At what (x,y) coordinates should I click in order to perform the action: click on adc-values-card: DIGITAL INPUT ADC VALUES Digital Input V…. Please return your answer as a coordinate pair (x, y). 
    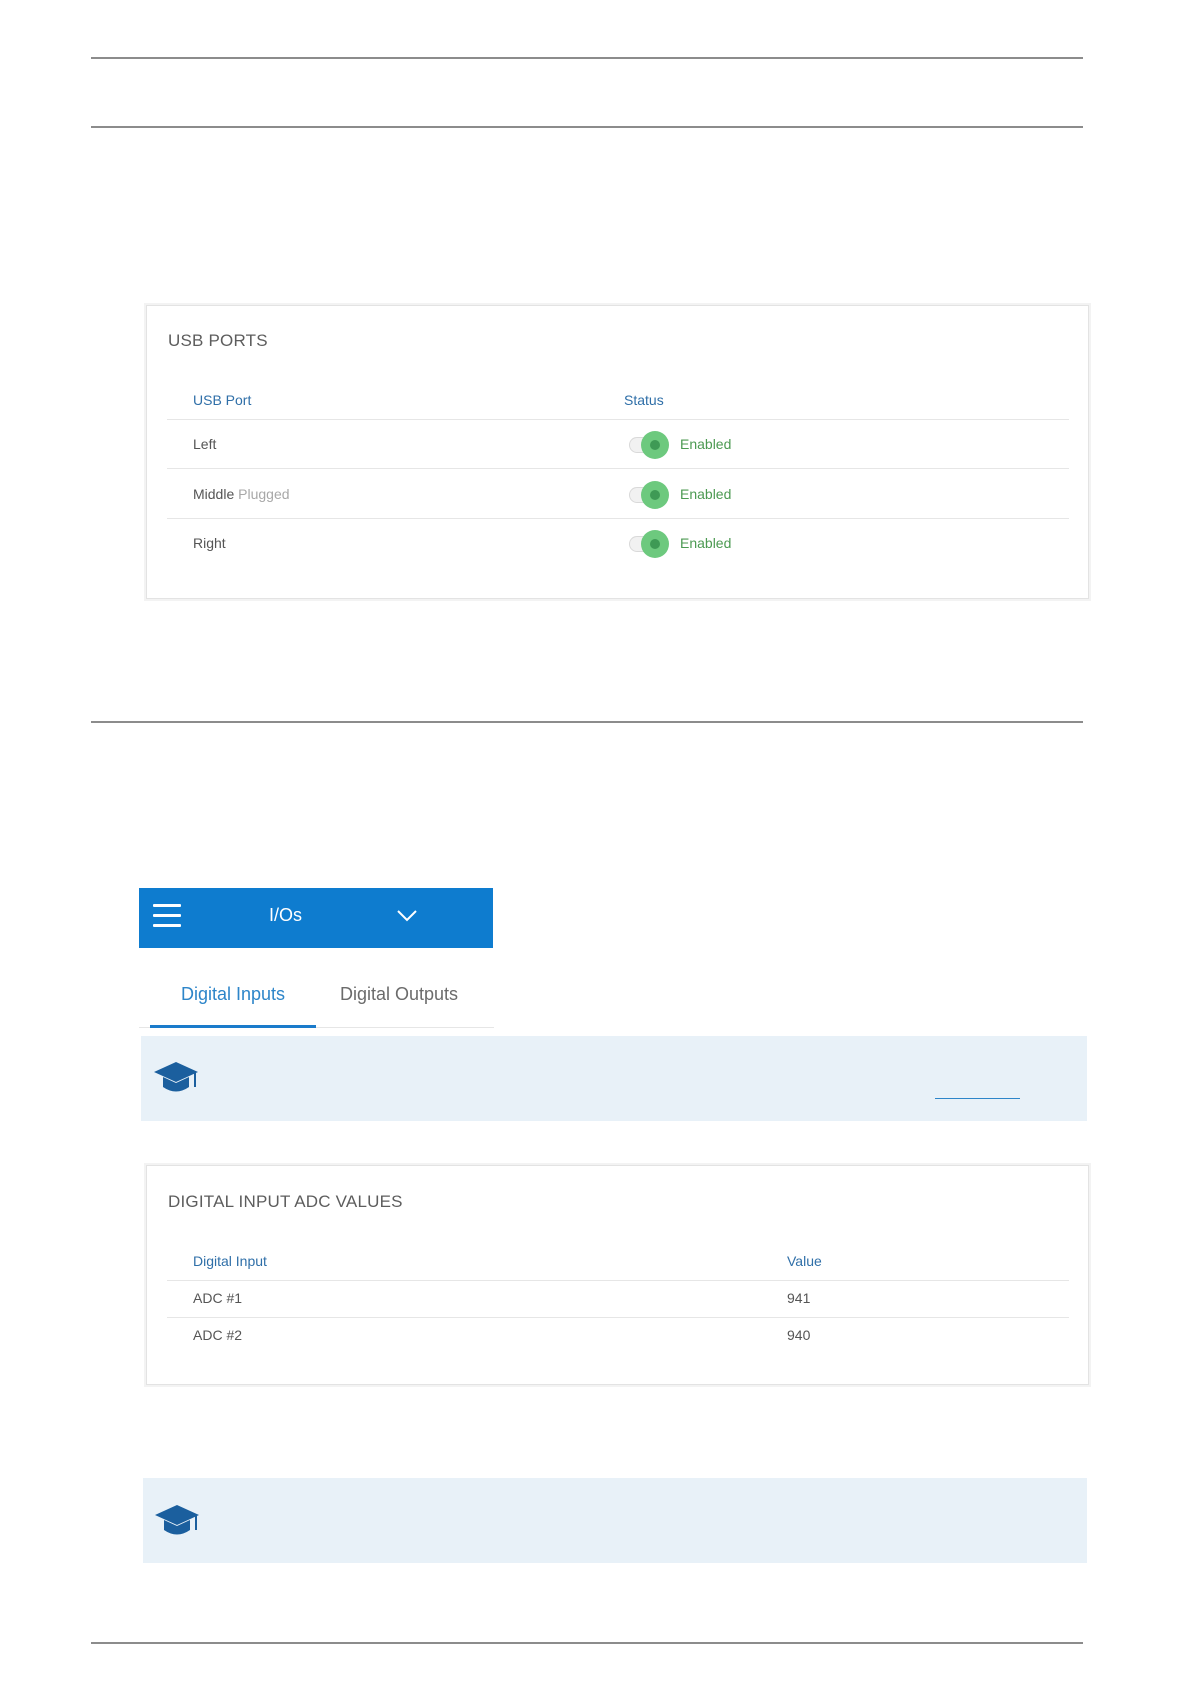
    Looking at the image, I should click on (617, 1275).